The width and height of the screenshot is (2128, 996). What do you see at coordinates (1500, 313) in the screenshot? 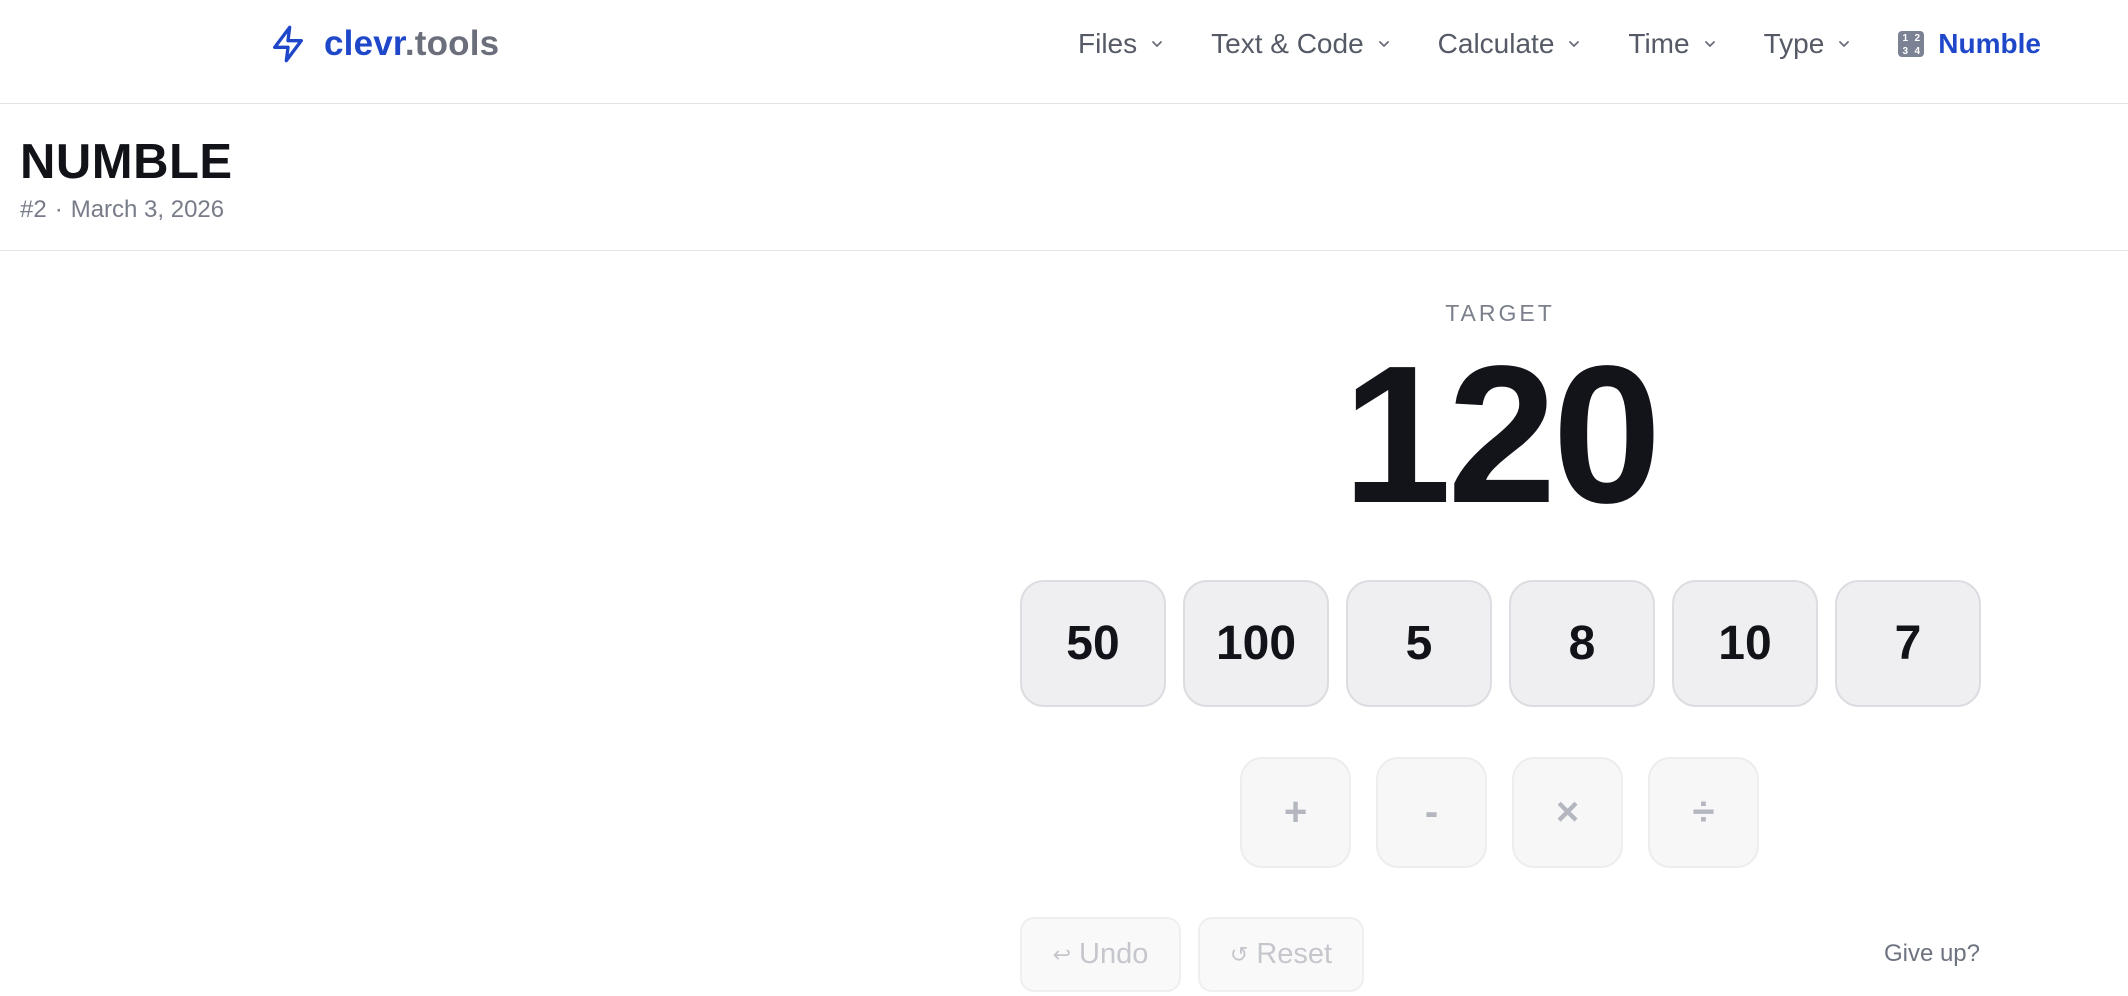
I see `target-label: TARGET` at bounding box center [1500, 313].